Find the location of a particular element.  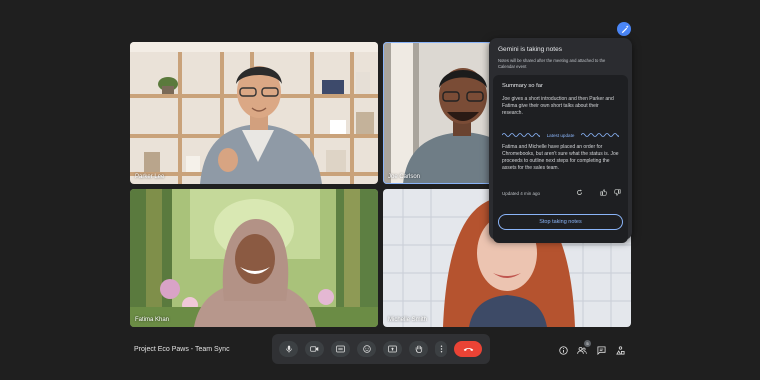

updated-timestamp: Updated 4 min ago is located at coordinates (521, 193).